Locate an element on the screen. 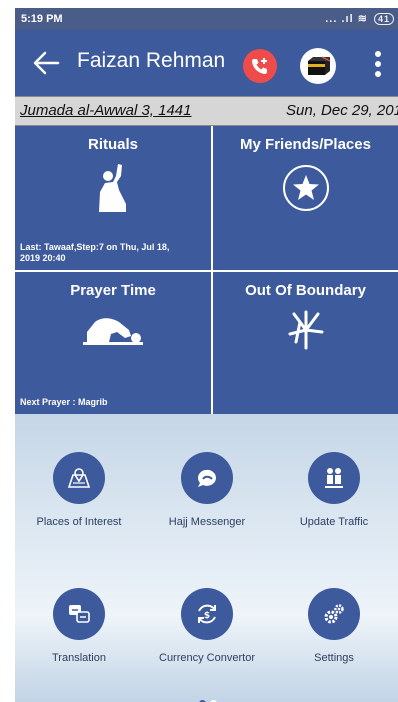 Image resolution: width=398 pixels, height=702 pixels. prostration-icon is located at coordinates (113, 331).